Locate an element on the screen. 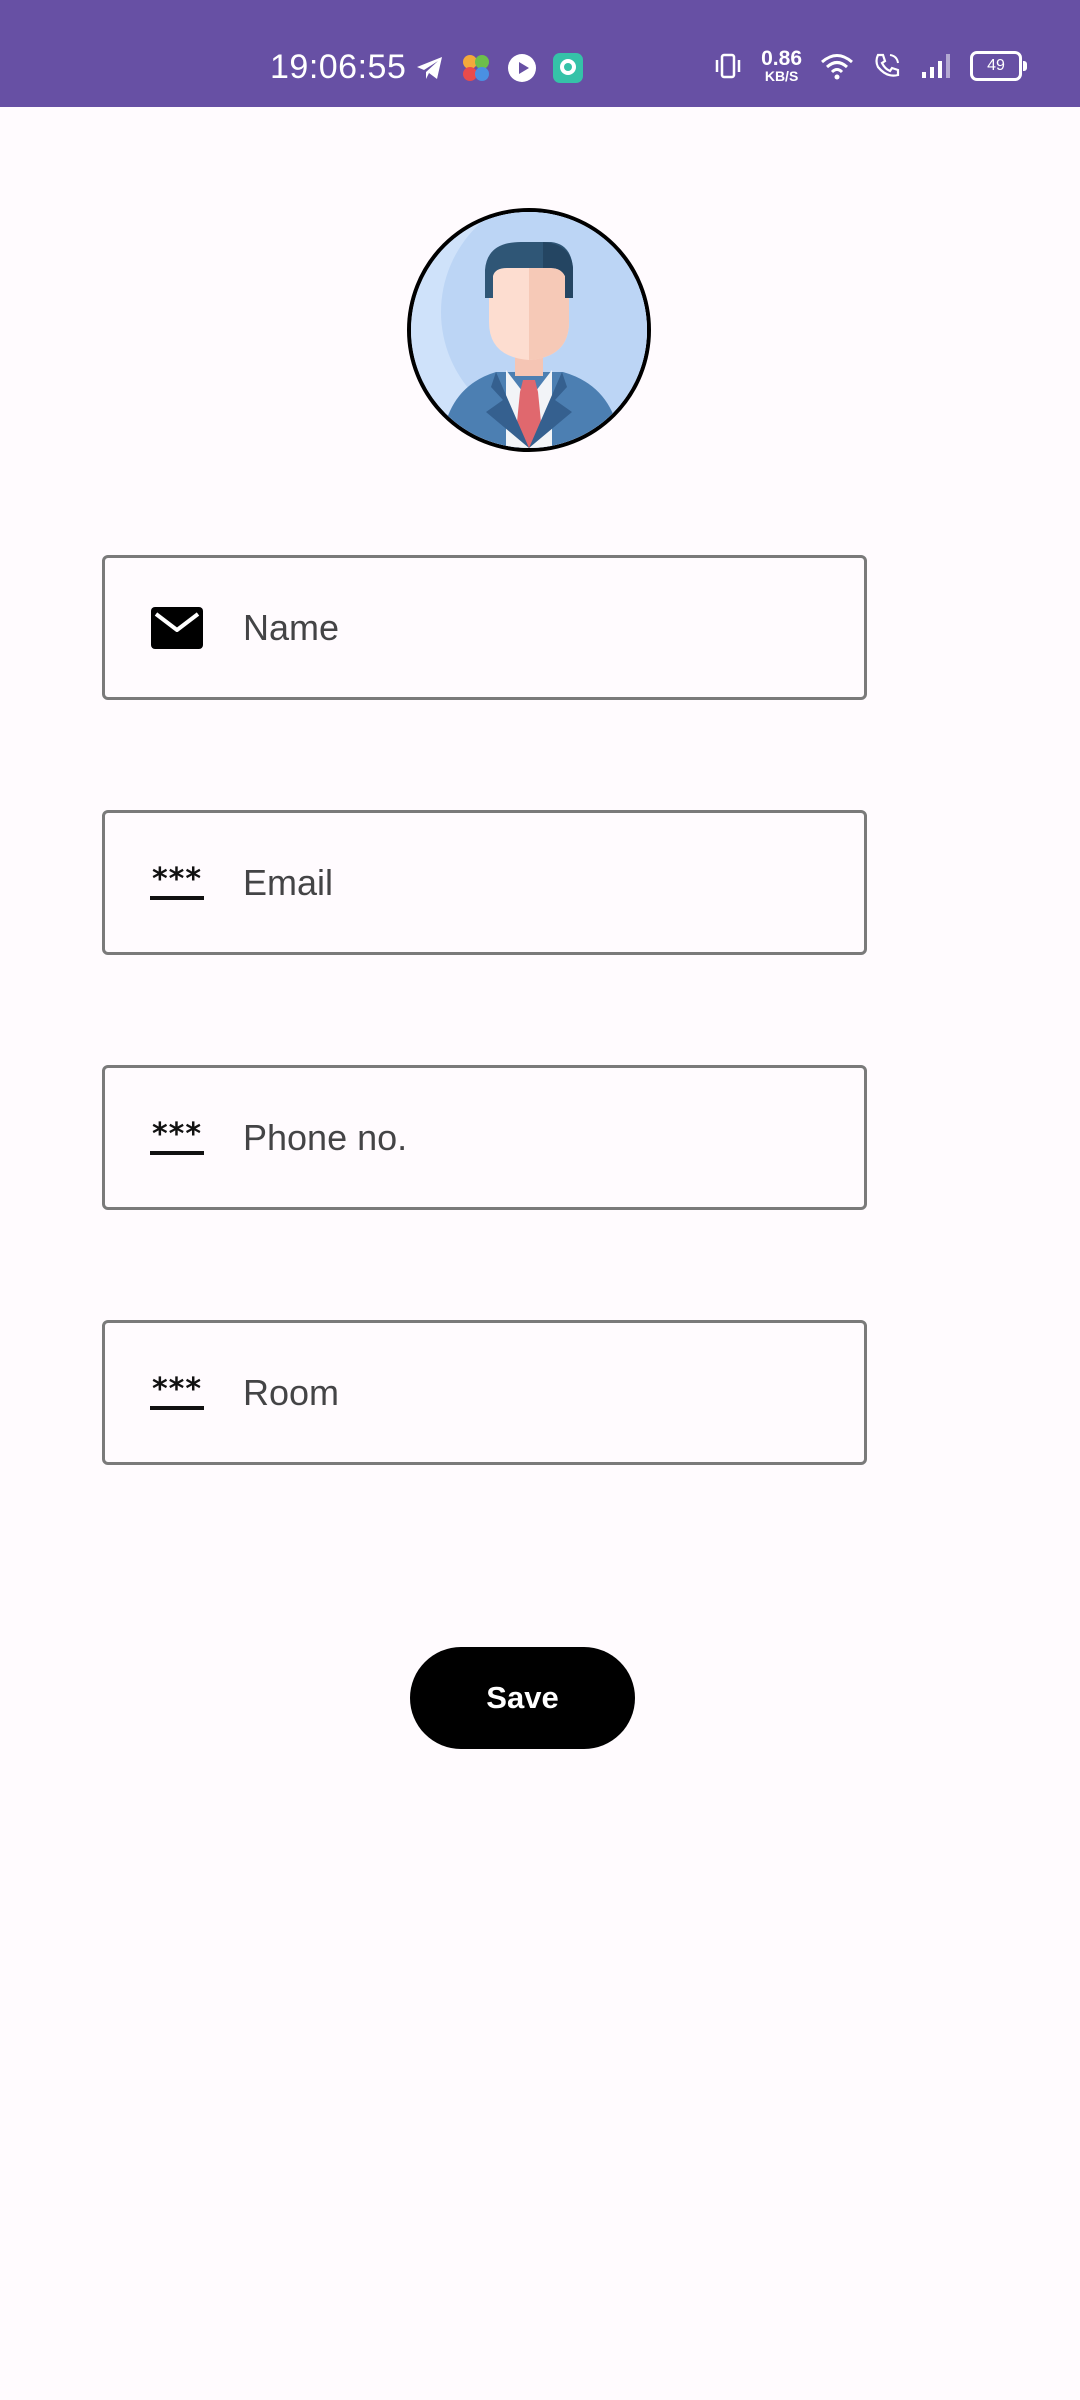 This screenshot has width=1080, height=2400. name-field: Name is located at coordinates (484, 627).